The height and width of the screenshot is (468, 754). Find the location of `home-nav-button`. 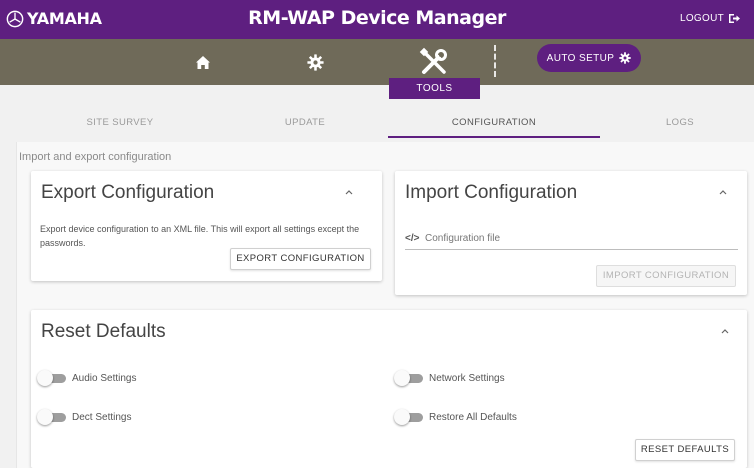

home-nav-button is located at coordinates (203, 62).